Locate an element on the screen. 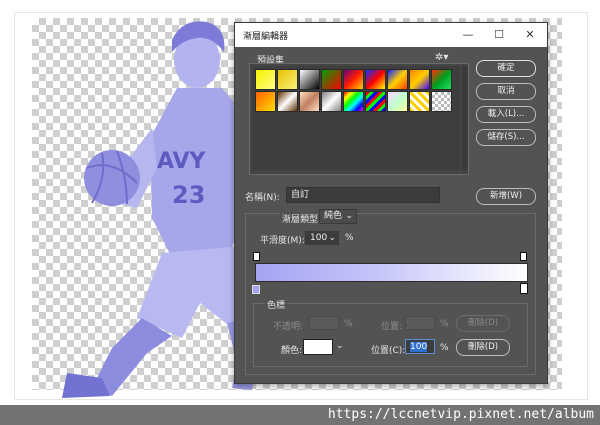 This screenshot has height=425, width=600. opacity-location-unit: % is located at coordinates (444, 324).